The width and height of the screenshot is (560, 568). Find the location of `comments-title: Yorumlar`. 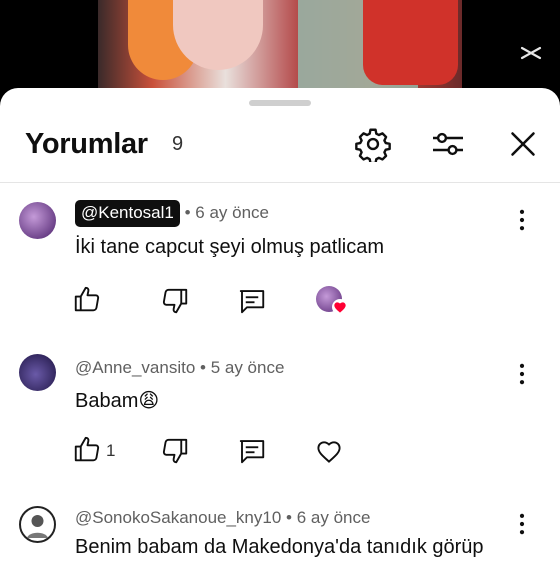

comments-title: Yorumlar is located at coordinates (86, 144).